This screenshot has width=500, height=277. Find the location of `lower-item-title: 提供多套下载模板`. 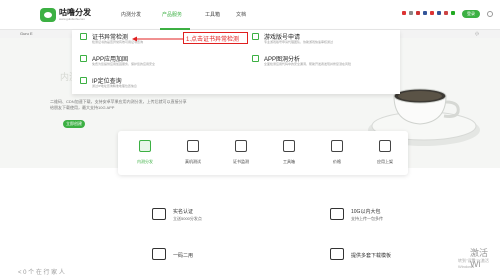

lower-item-title: 提供多套下载模板 is located at coordinates (371, 256).